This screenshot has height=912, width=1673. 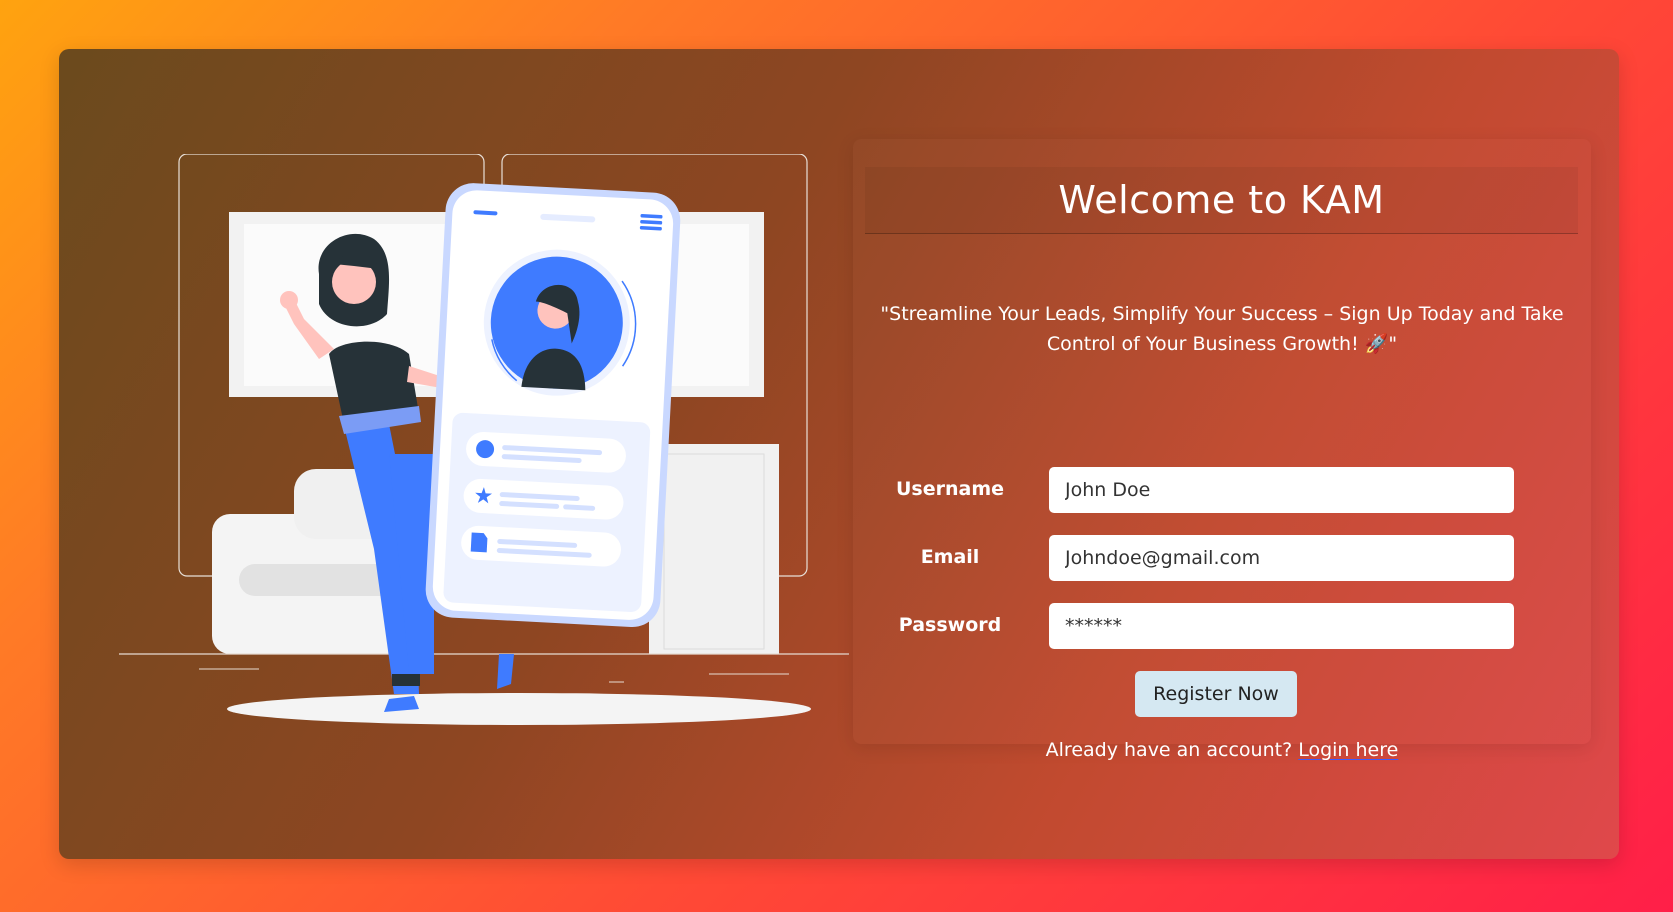 What do you see at coordinates (950, 625) in the screenshot?
I see `password-label: Password` at bounding box center [950, 625].